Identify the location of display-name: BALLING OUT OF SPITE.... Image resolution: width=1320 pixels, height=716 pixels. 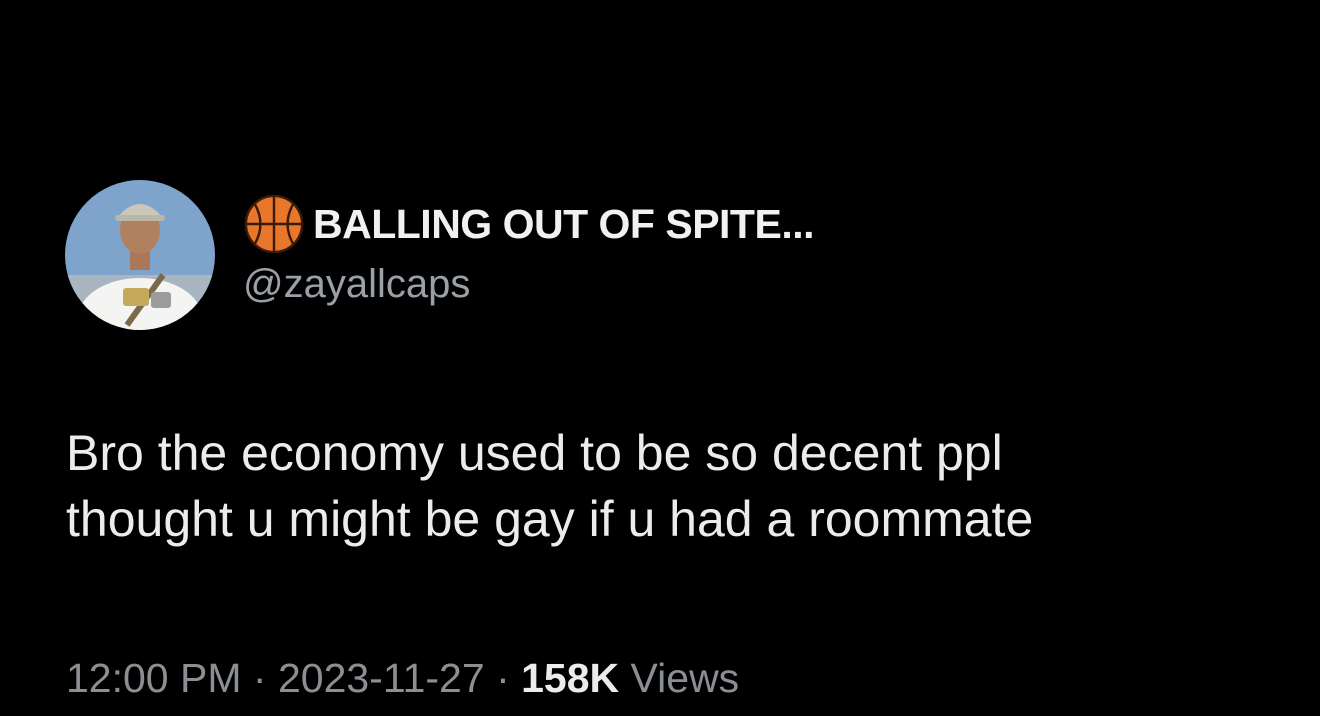
(564, 224).